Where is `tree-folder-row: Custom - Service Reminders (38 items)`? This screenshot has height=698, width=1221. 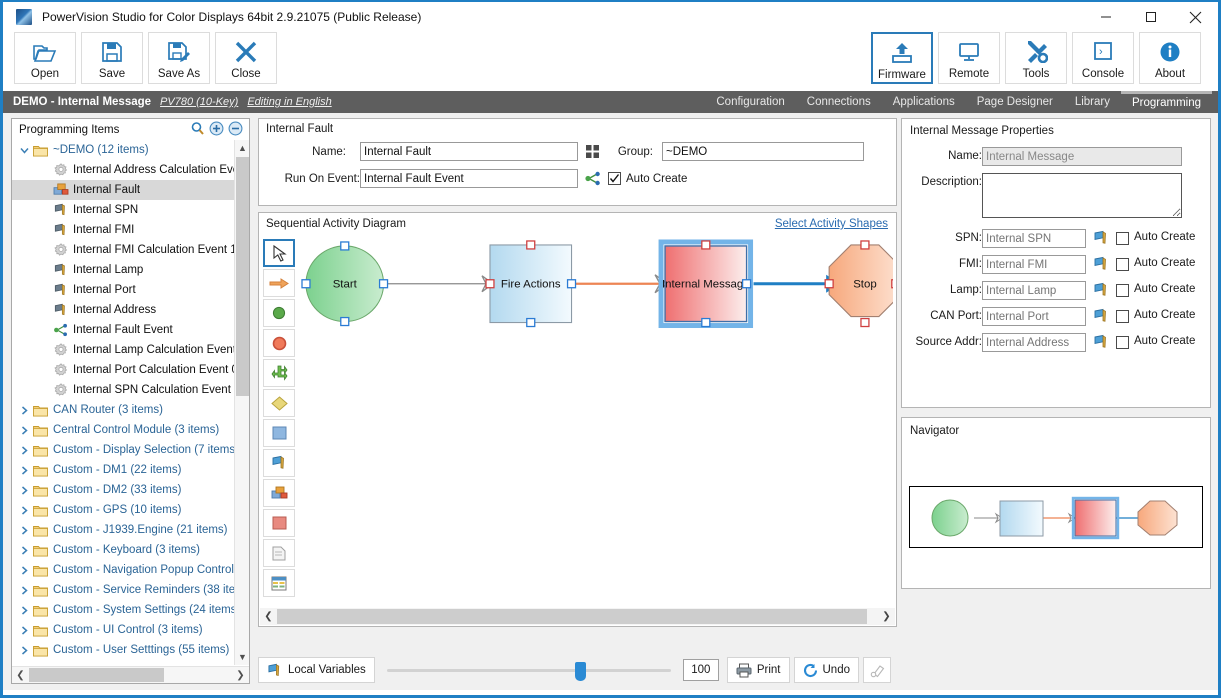 tree-folder-row: Custom - Service Reminders (38 items) is located at coordinates (130, 590).